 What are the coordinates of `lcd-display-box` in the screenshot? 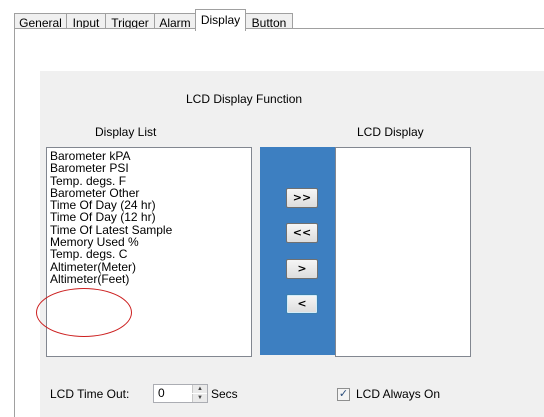 It's located at (403, 252).